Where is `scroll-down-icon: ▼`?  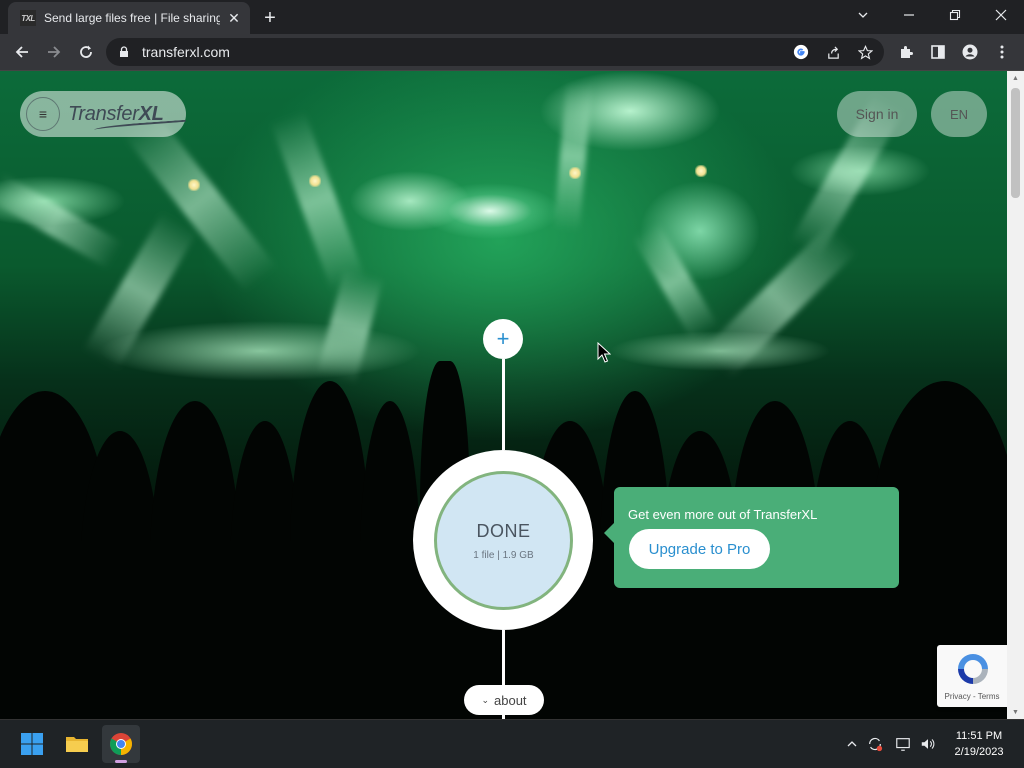 scroll-down-icon: ▼ is located at coordinates (1015, 712).